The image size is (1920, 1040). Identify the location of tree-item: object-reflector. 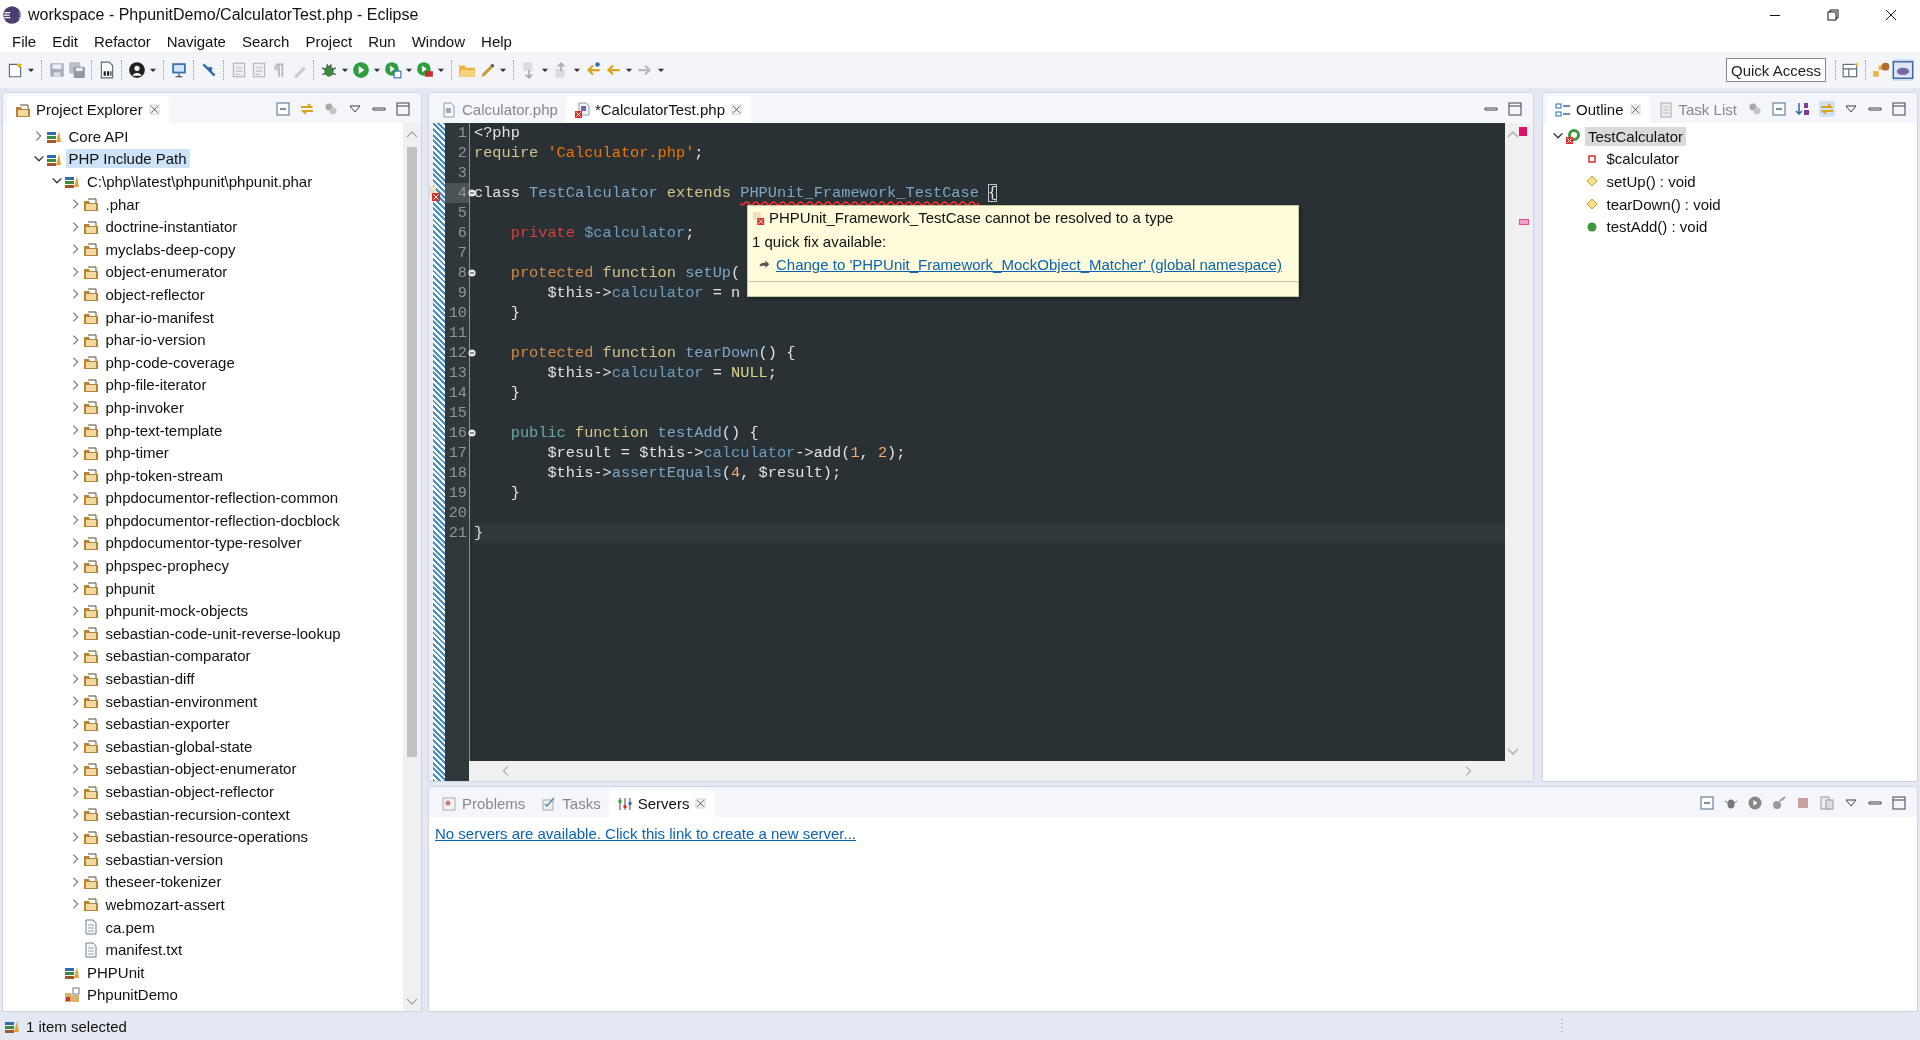
(155, 294).